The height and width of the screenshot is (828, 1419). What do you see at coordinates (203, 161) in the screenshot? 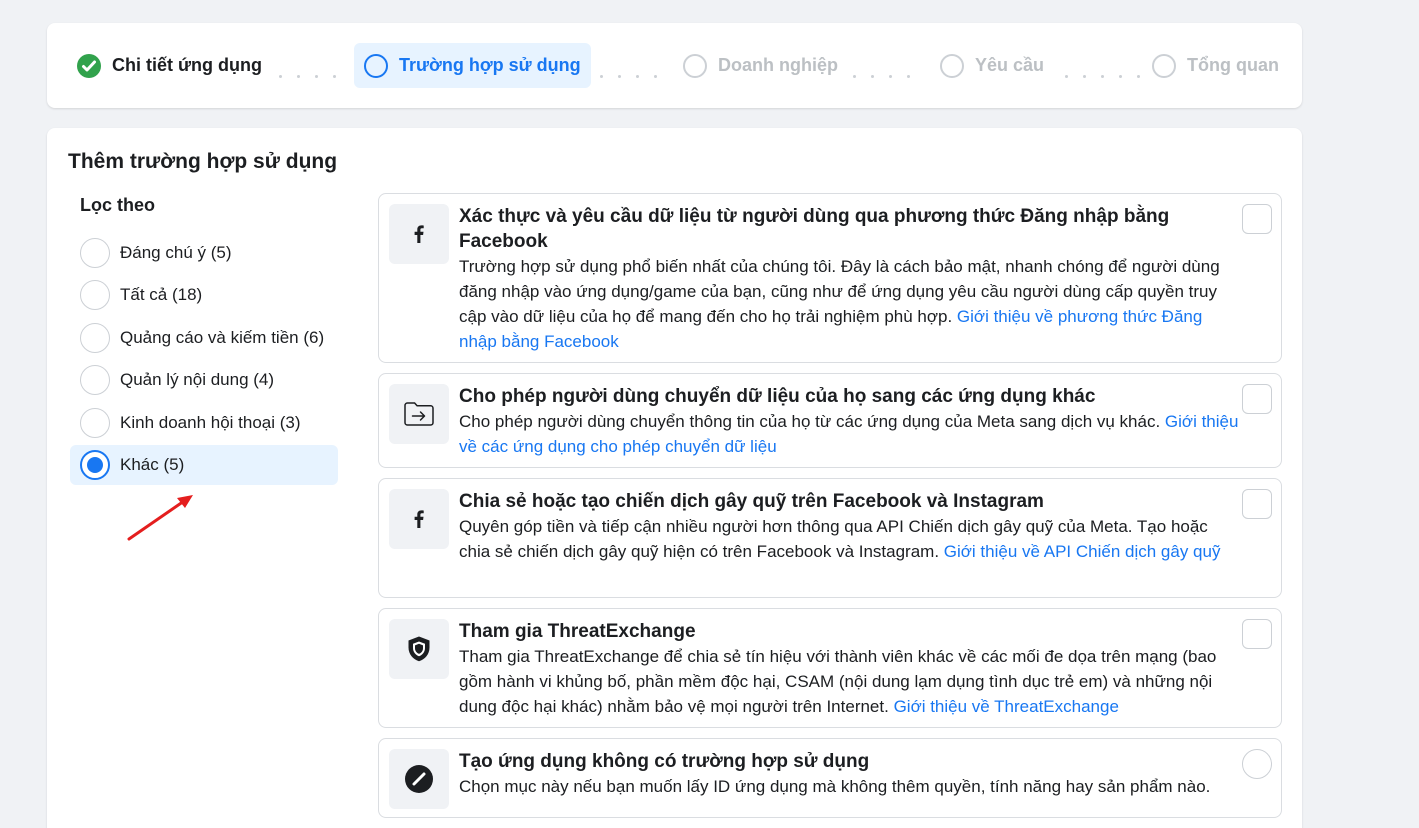
I see `page-title: Thêm trường hợp sử dụng` at bounding box center [203, 161].